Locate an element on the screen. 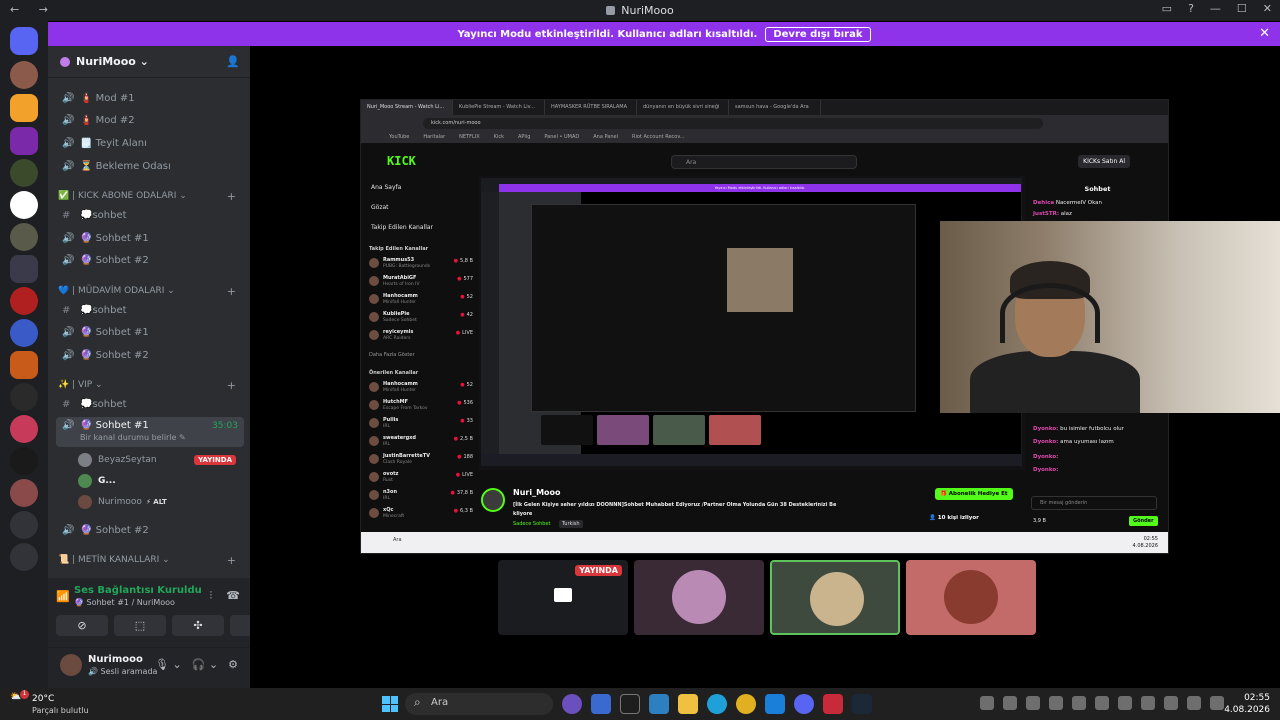  bookmark: APlig is located at coordinates (524, 137).